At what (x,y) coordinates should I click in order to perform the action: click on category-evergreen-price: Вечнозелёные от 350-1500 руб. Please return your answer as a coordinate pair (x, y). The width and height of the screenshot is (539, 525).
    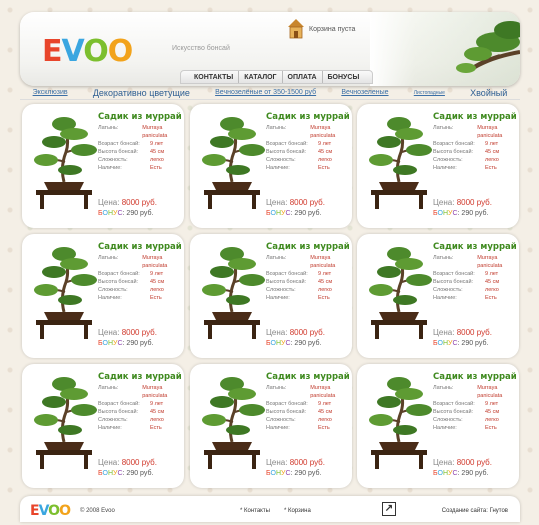
    Looking at the image, I should click on (265, 92).